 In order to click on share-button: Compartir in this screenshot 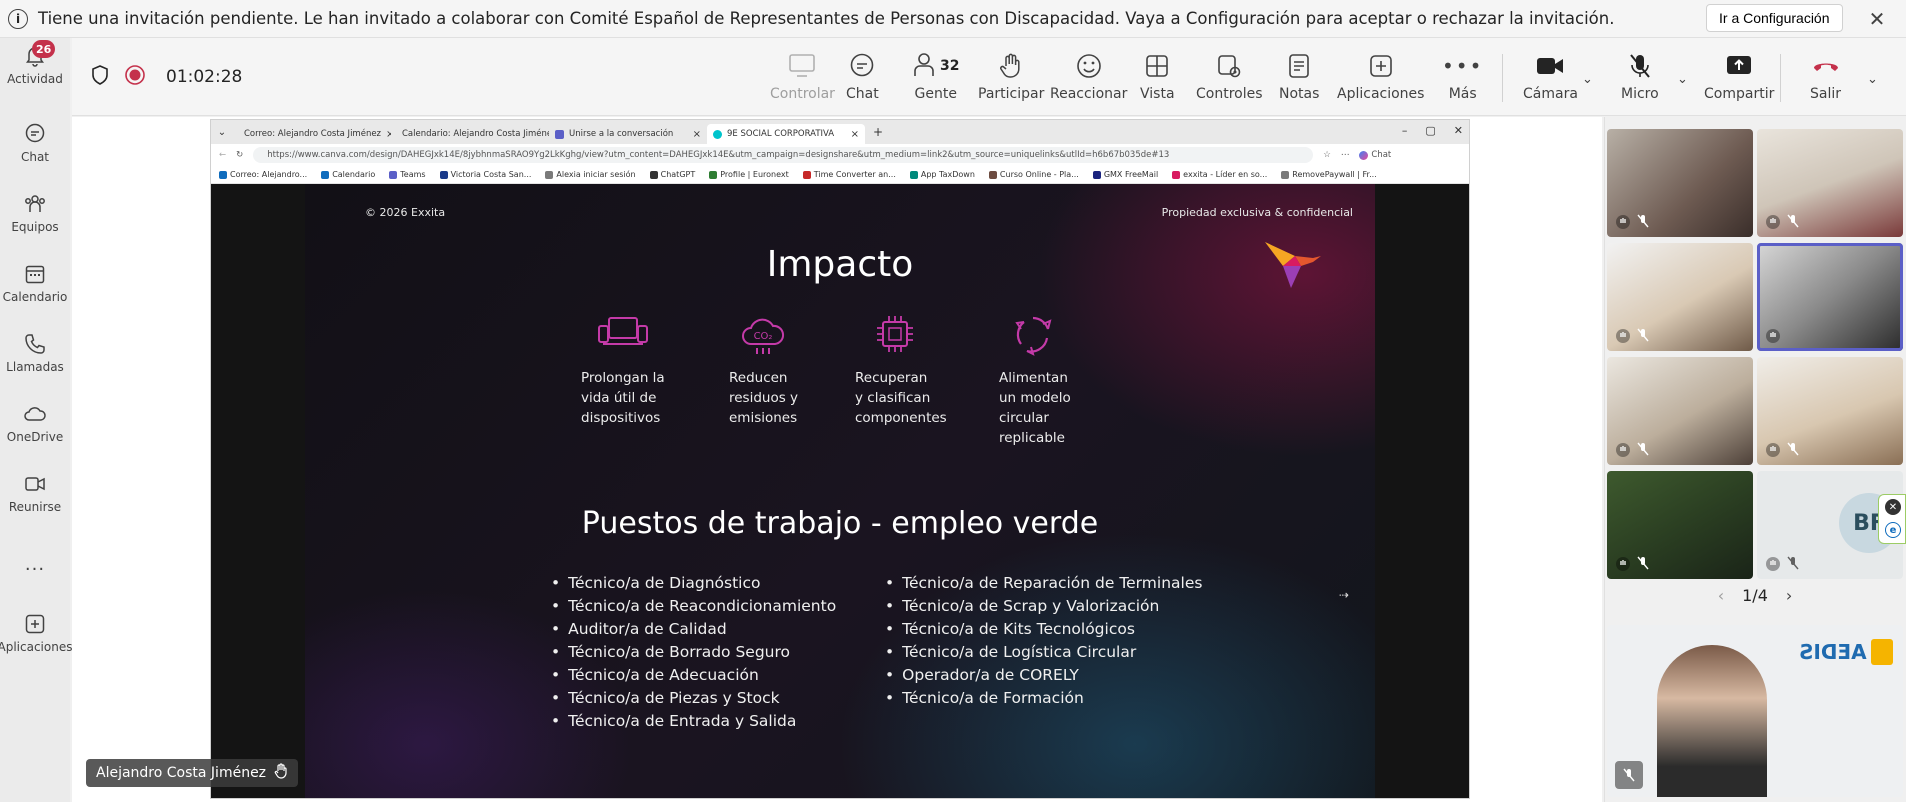, I will do `click(1739, 77)`.